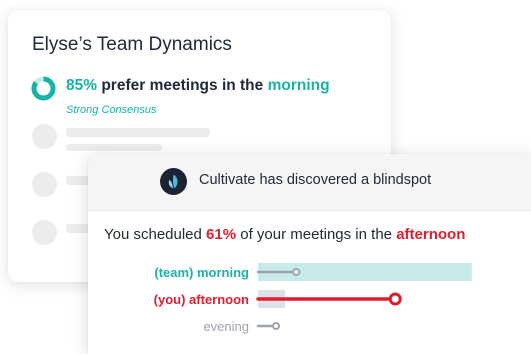  Describe the element at coordinates (132, 44) in the screenshot. I see `card-title: Elyse’s Team Dynamics` at that location.